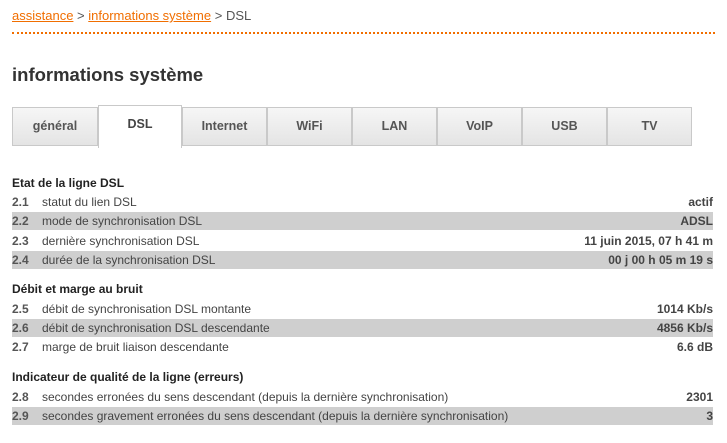 The height and width of the screenshot is (443, 727). Describe the element at coordinates (20, 260) in the screenshot. I see `row-number: 2.4` at that location.